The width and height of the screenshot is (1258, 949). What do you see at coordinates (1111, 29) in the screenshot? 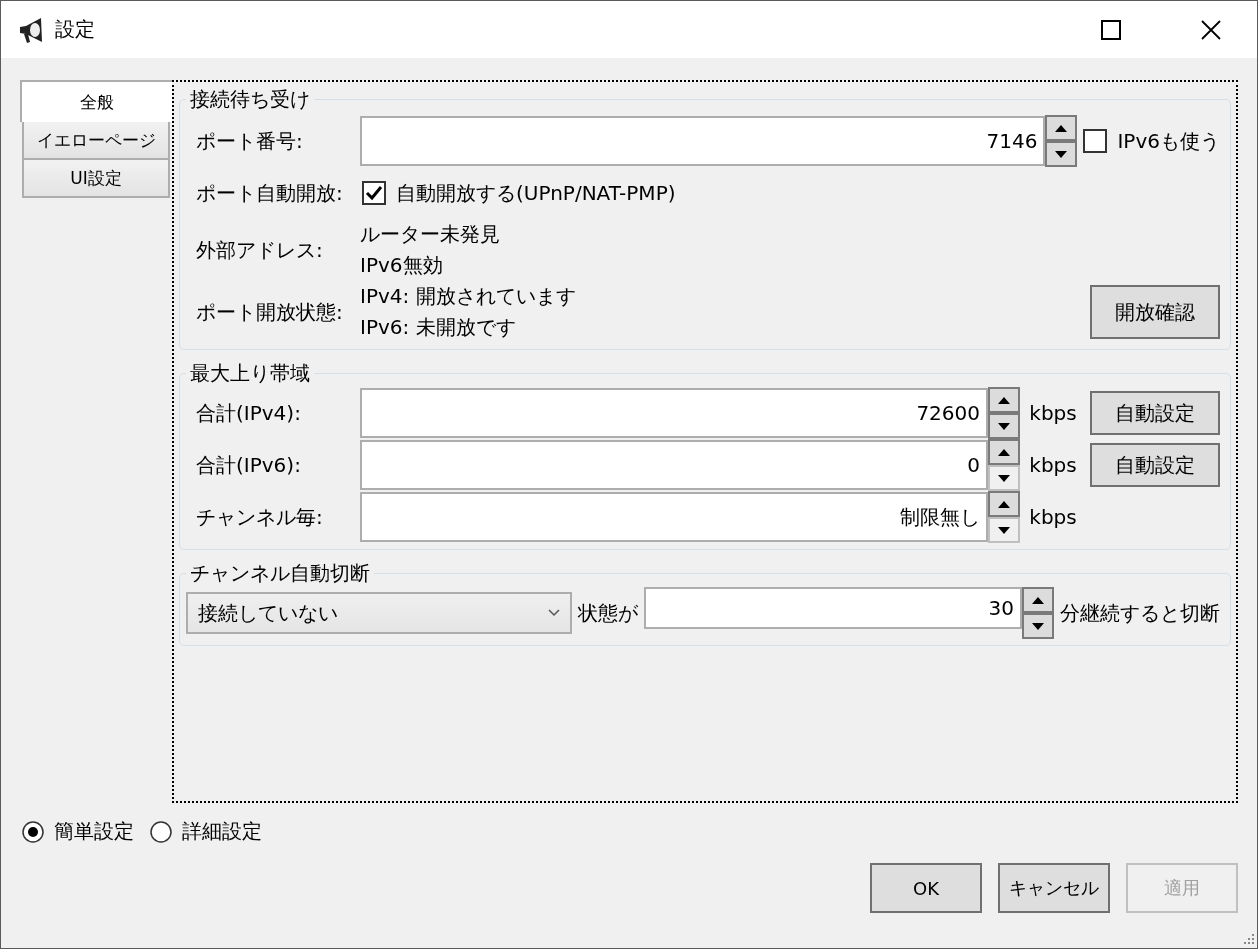
I see `maximize-icon` at bounding box center [1111, 29].